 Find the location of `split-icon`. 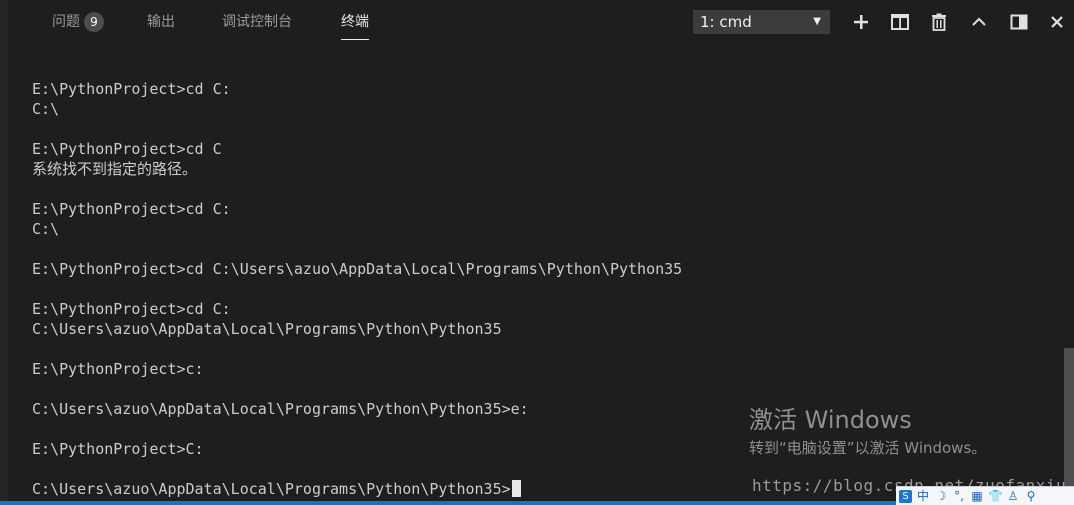

split-icon is located at coordinates (900, 22).